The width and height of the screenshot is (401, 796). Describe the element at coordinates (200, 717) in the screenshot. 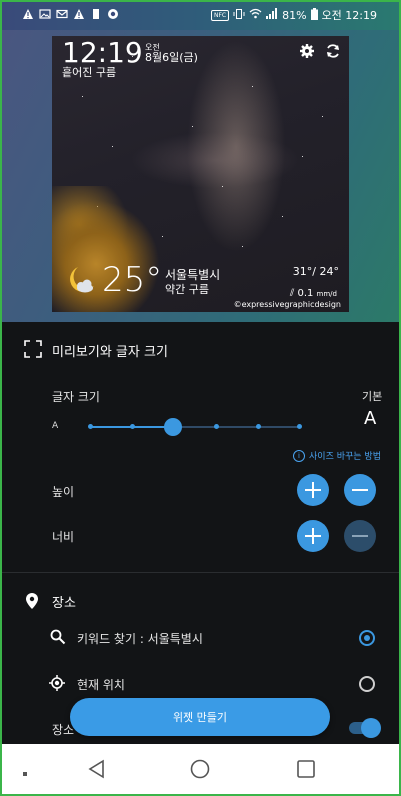

I see `make-widget-button: 위젯 만들기` at that location.